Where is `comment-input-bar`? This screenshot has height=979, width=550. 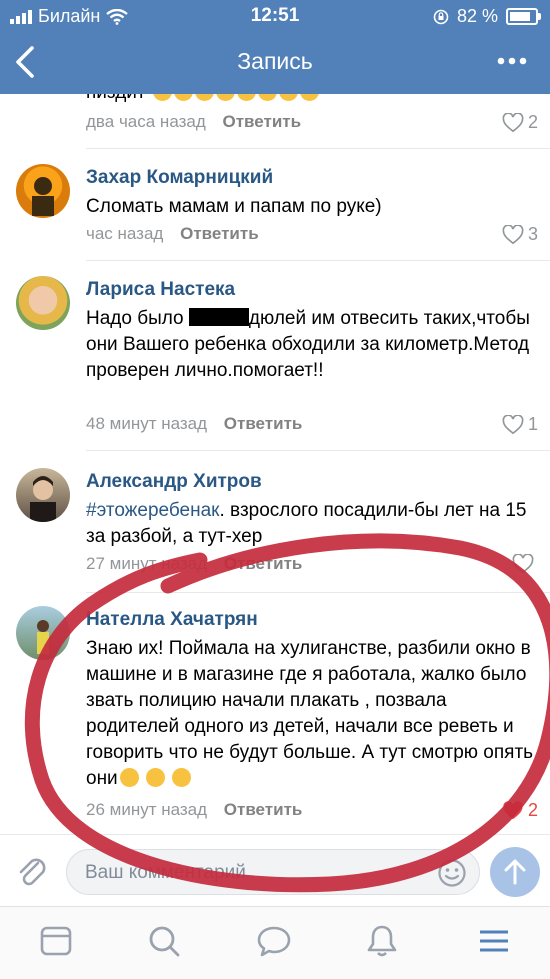 comment-input-bar is located at coordinates (275, 870).